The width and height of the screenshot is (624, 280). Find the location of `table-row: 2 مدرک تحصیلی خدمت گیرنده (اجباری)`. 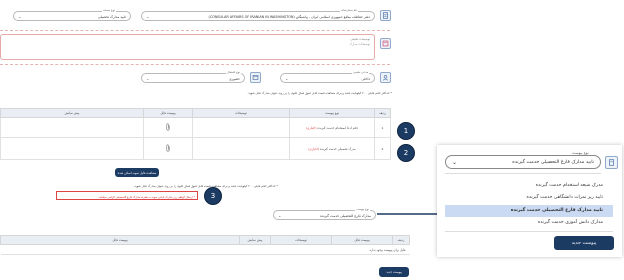

table-row: 2 مدرک تحصیلی خدمت گیرنده (اجباری) is located at coordinates (195, 148).